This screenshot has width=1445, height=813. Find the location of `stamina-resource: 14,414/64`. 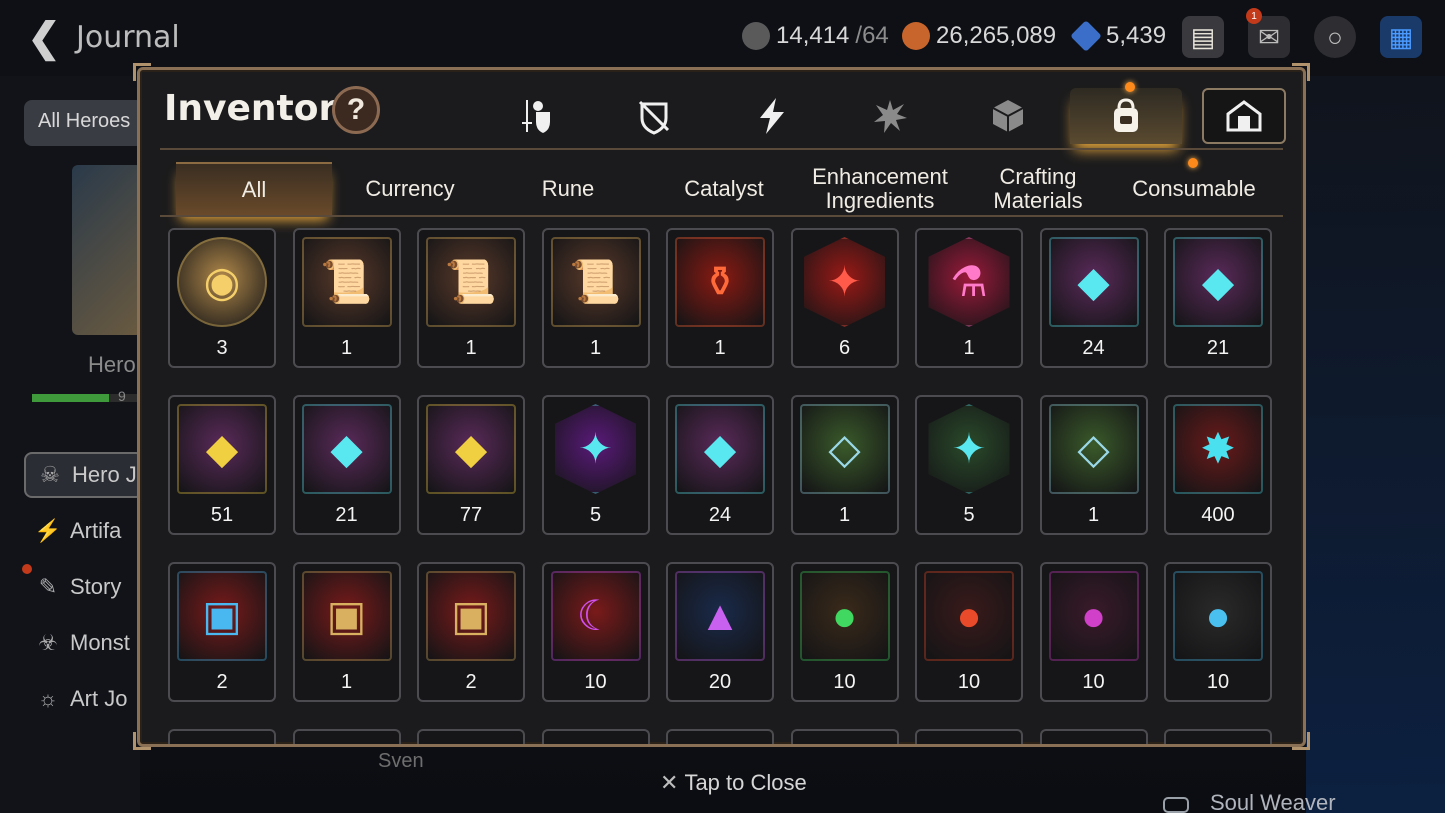

stamina-resource: 14,414/64 is located at coordinates (815, 36).